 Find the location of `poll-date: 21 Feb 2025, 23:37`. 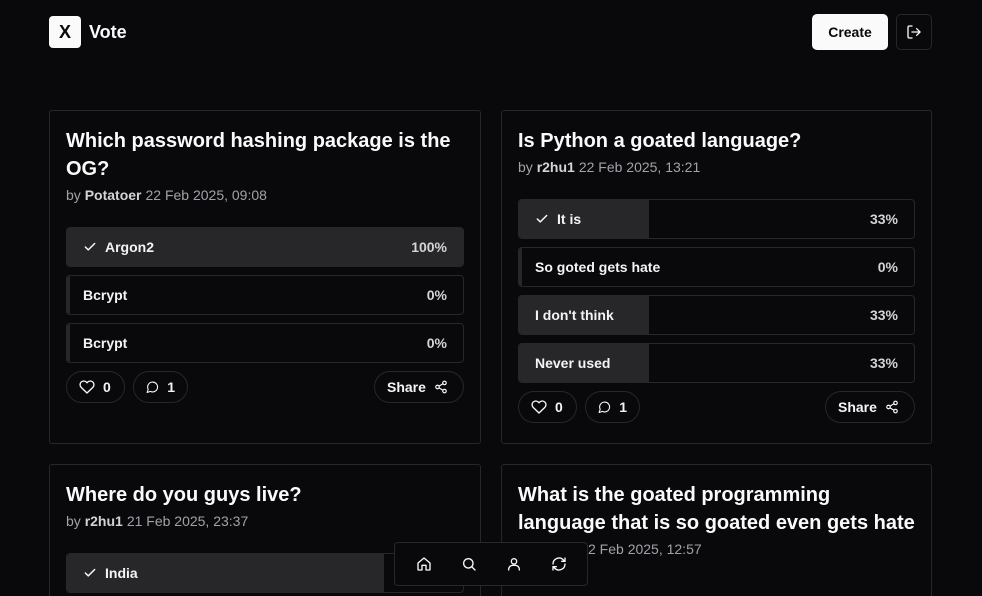

poll-date: 21 Feb 2025, 23:37 is located at coordinates (187, 521).